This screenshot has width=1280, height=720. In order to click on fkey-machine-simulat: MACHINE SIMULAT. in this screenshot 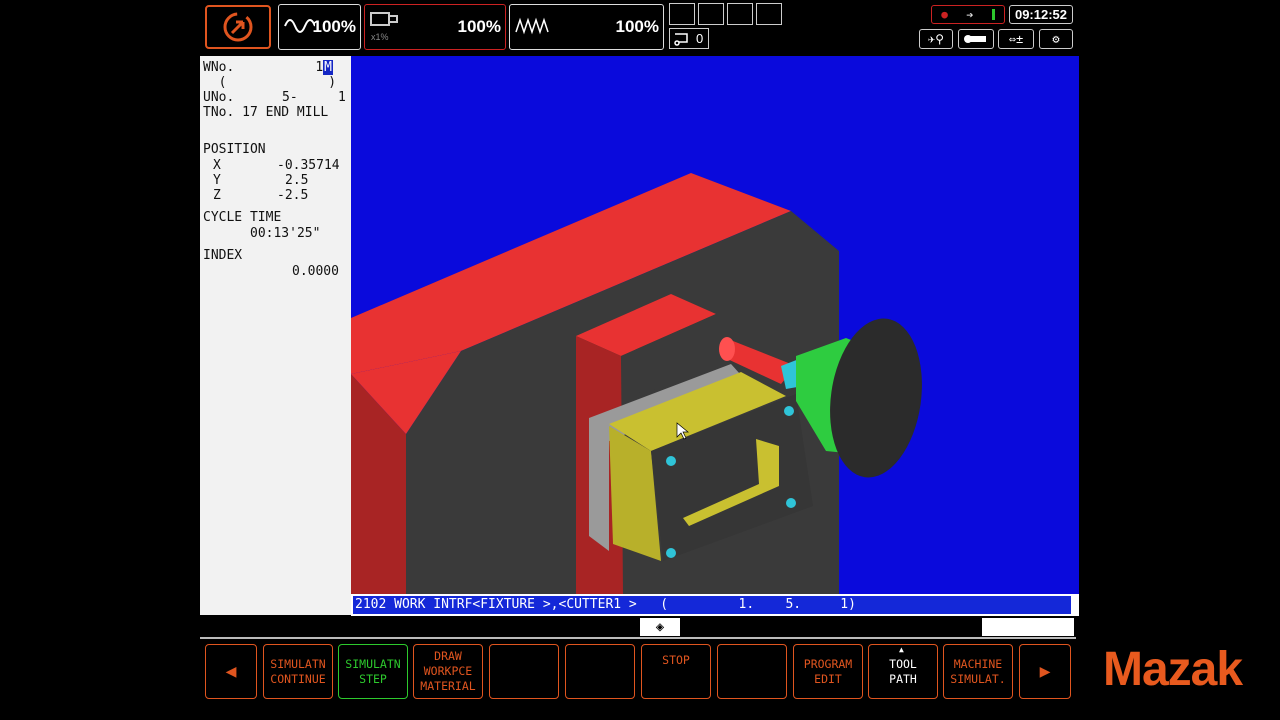, I will do `click(978, 671)`.